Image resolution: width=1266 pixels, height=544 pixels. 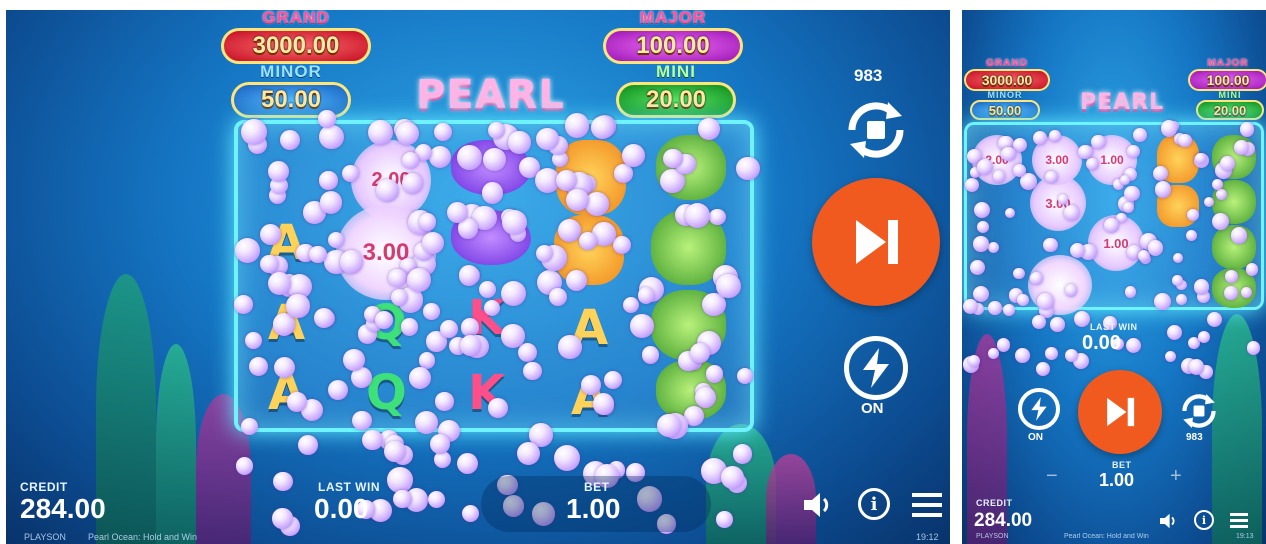 I want to click on clock: 19:13, so click(x=1245, y=536).